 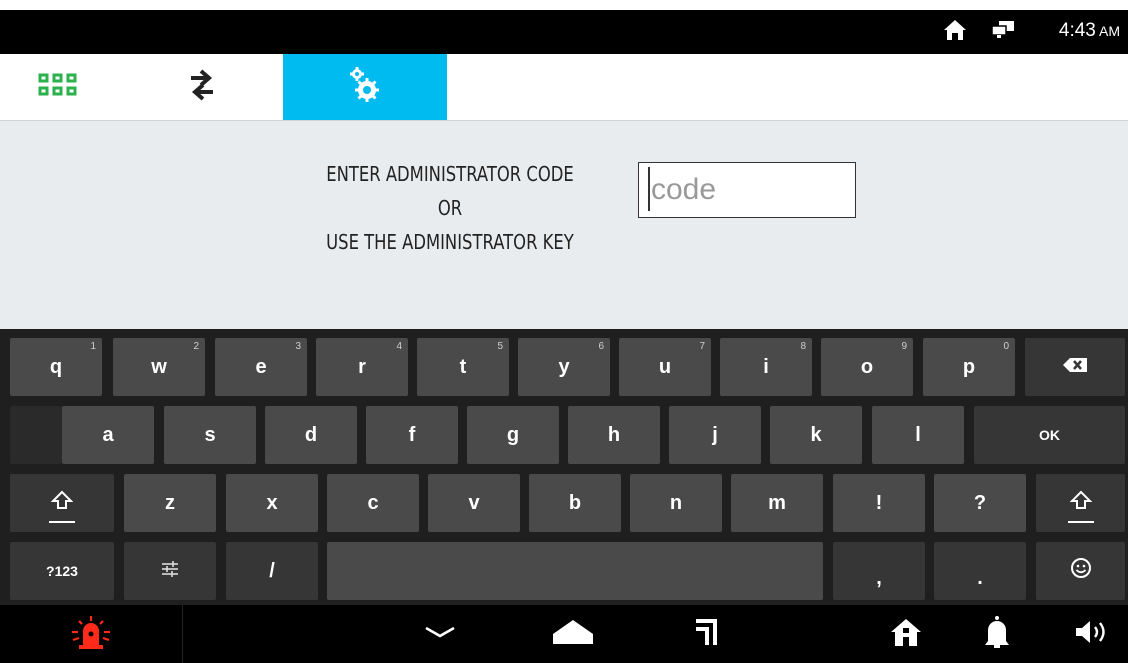 I want to click on remote-desktop-icon, so click(x=1003, y=32).